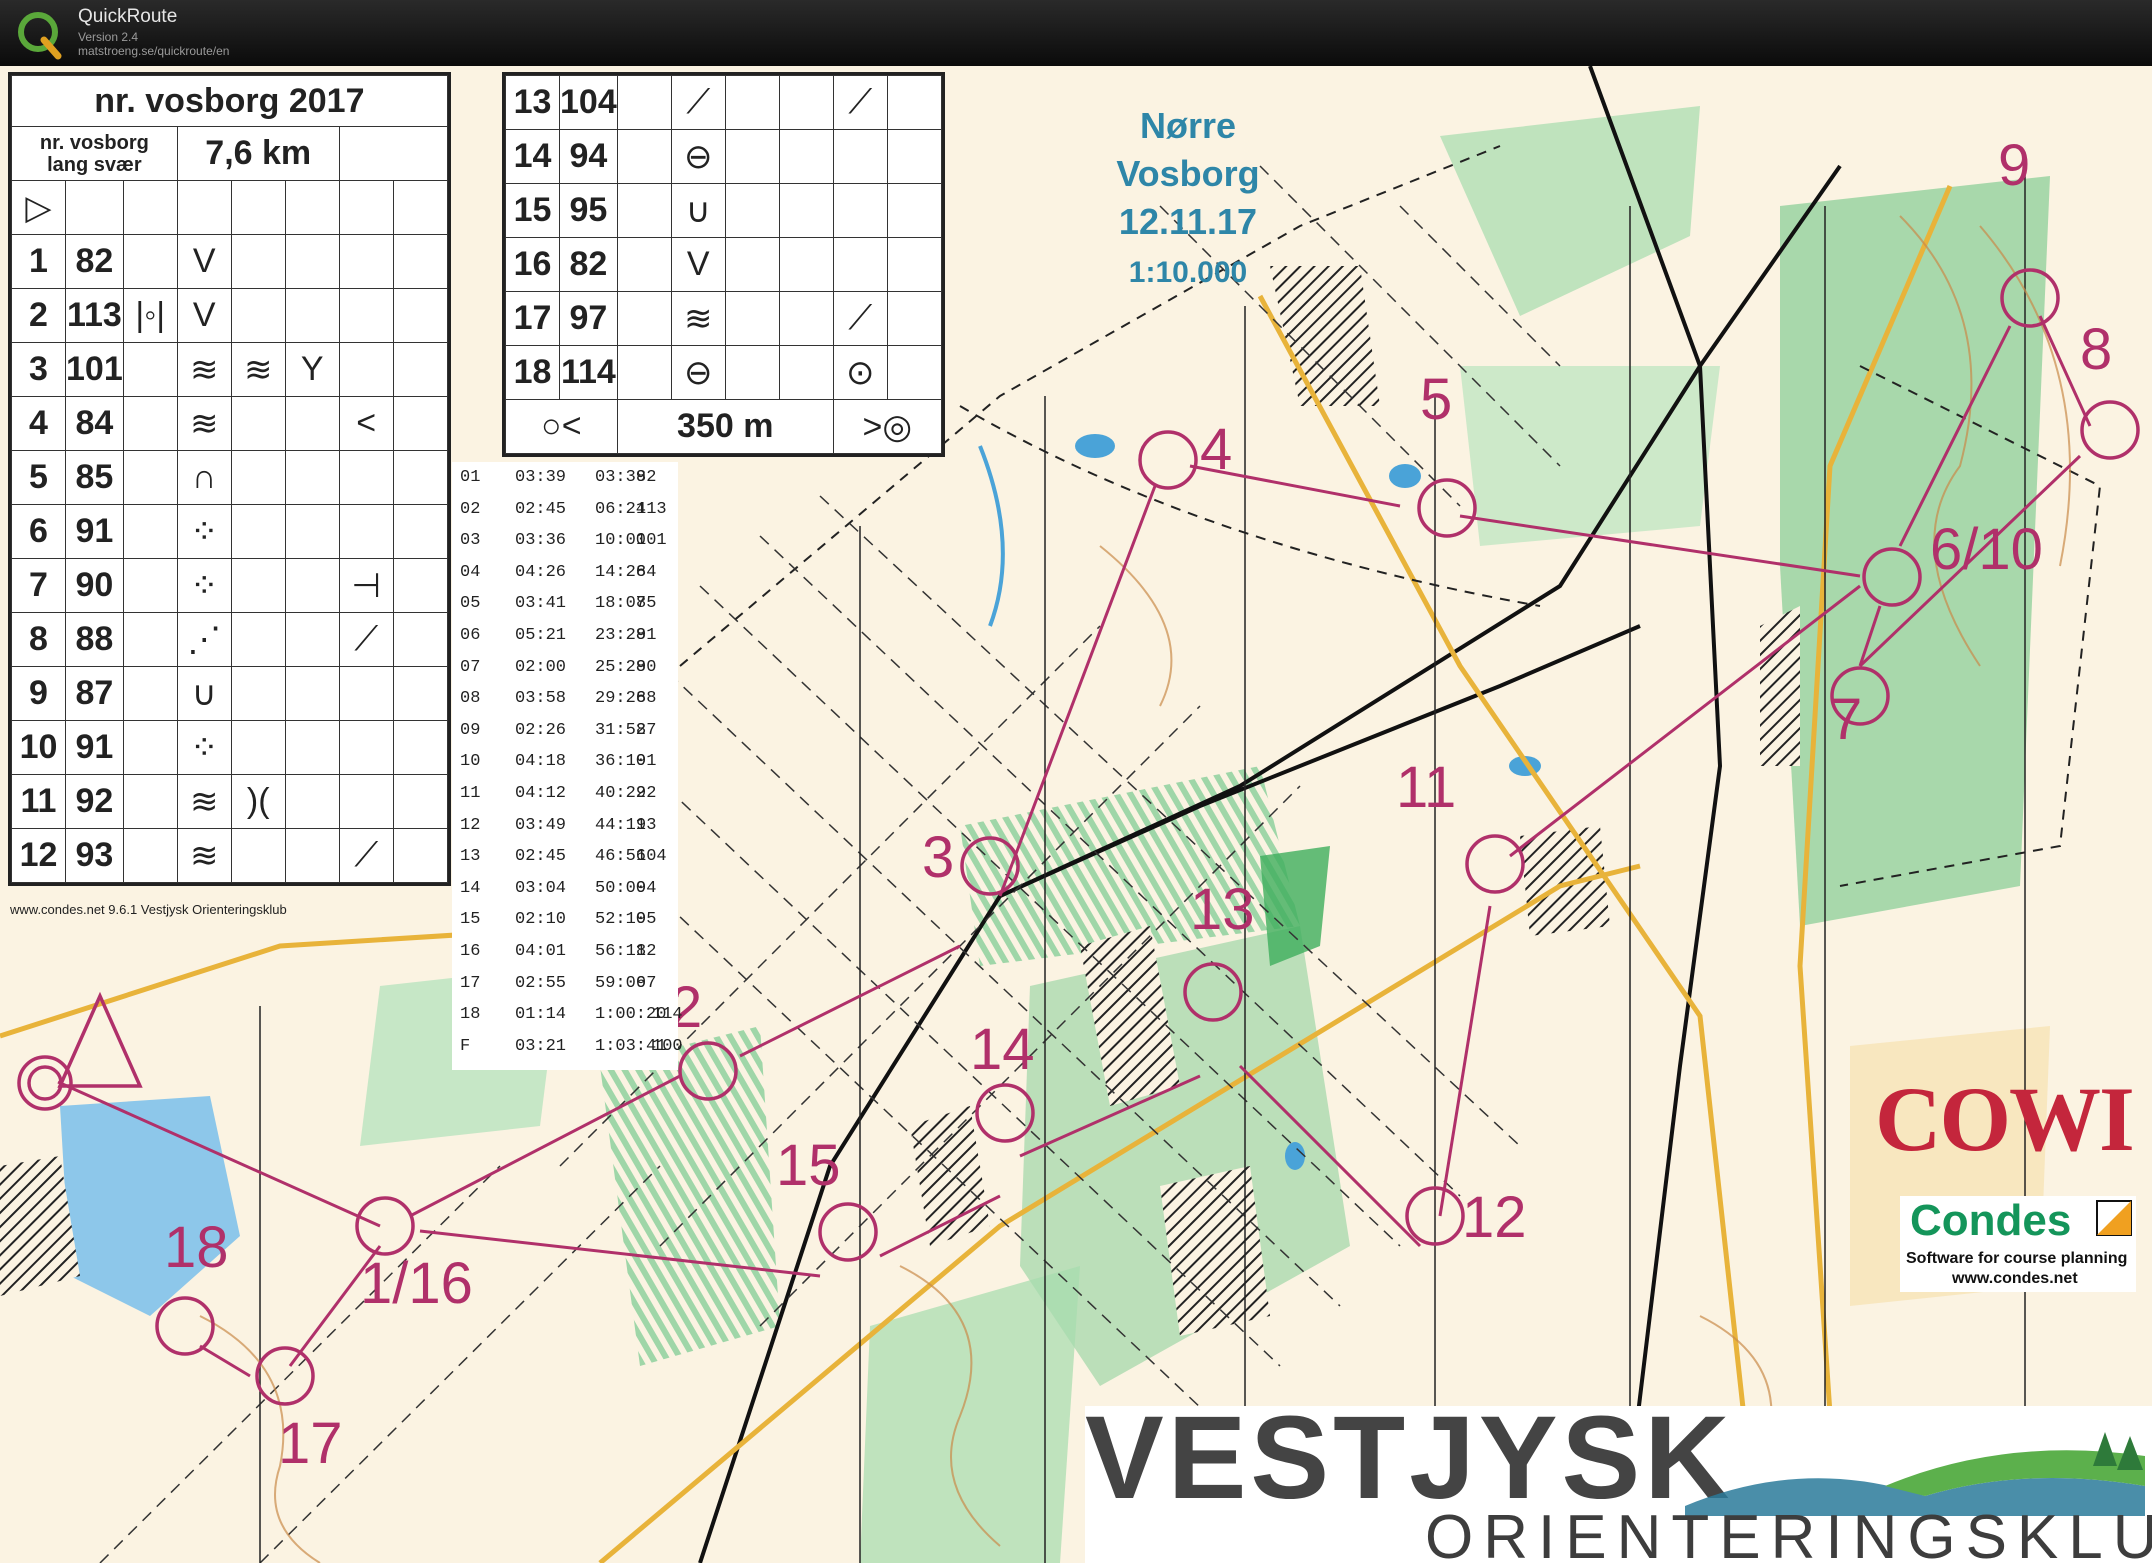 This screenshot has width=2152, height=1563. What do you see at coordinates (94, 801) in the screenshot?
I see `control-code: 92` at bounding box center [94, 801].